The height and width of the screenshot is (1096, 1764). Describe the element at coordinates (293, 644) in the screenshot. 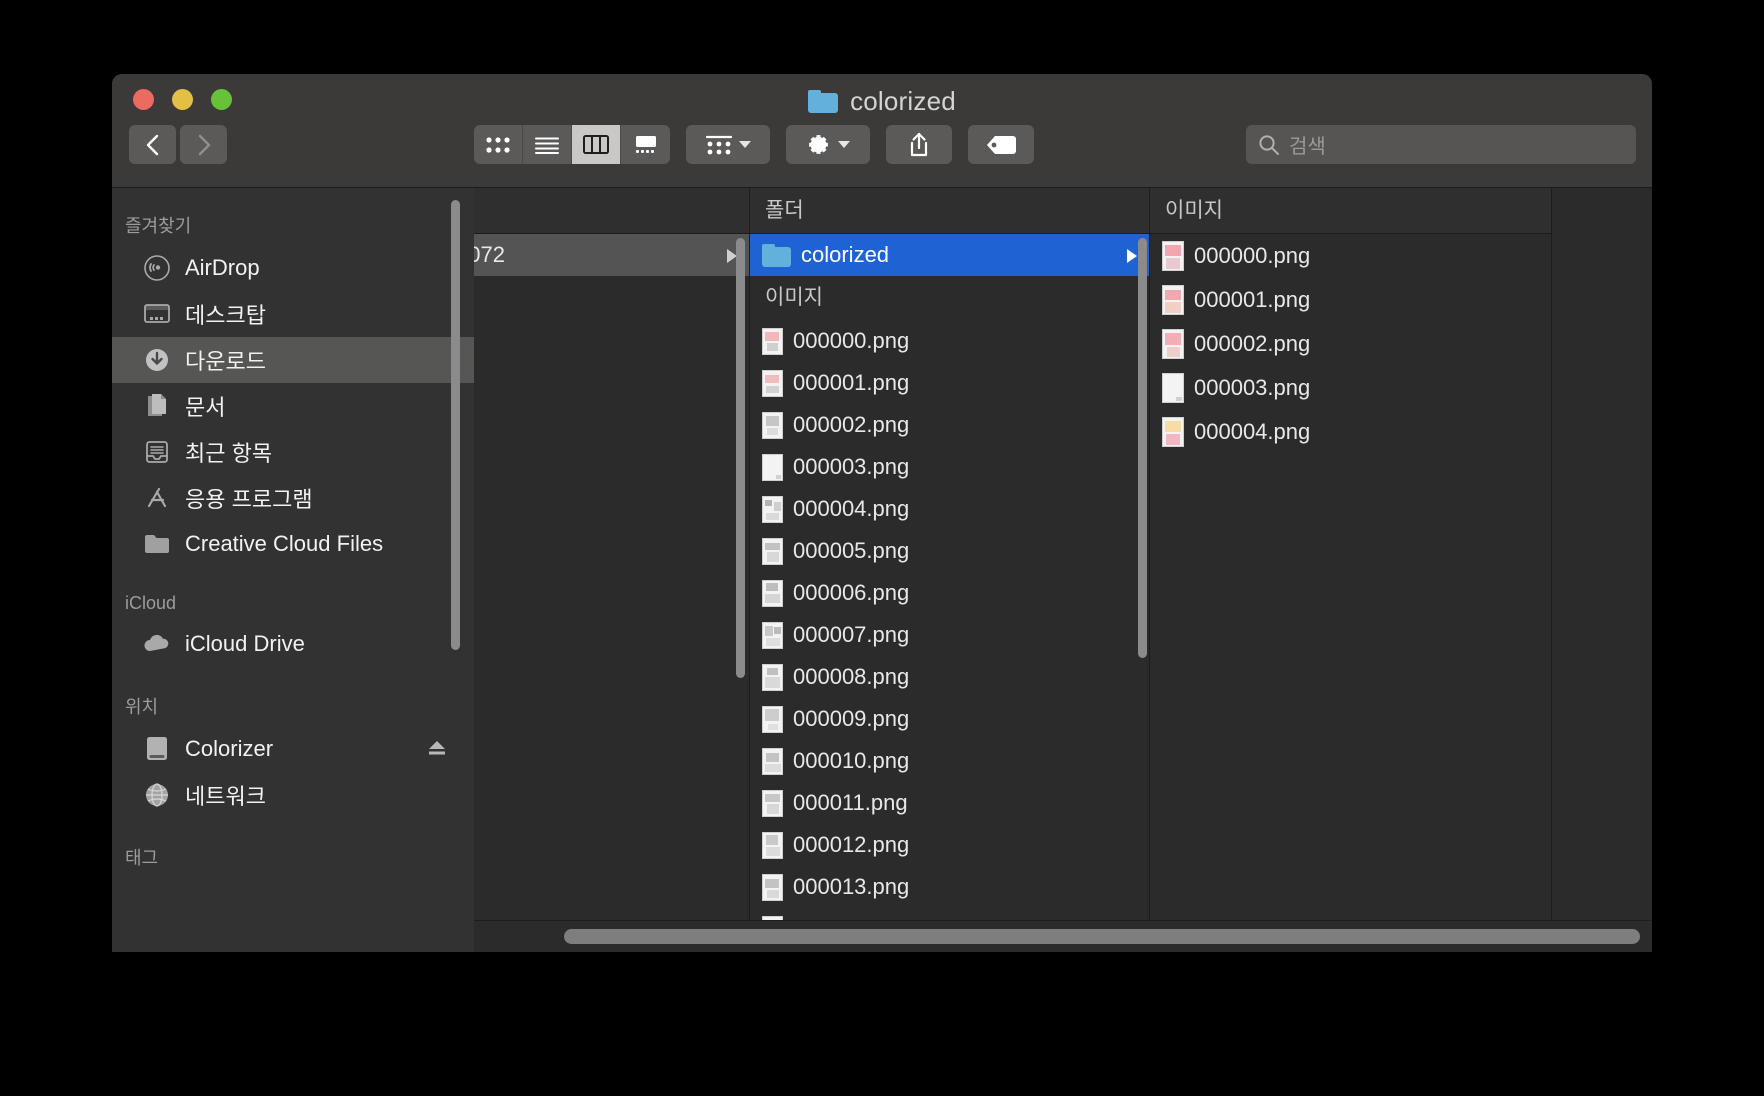

I see `sidebar-item-icloud-drive: iCloud Drive` at that location.